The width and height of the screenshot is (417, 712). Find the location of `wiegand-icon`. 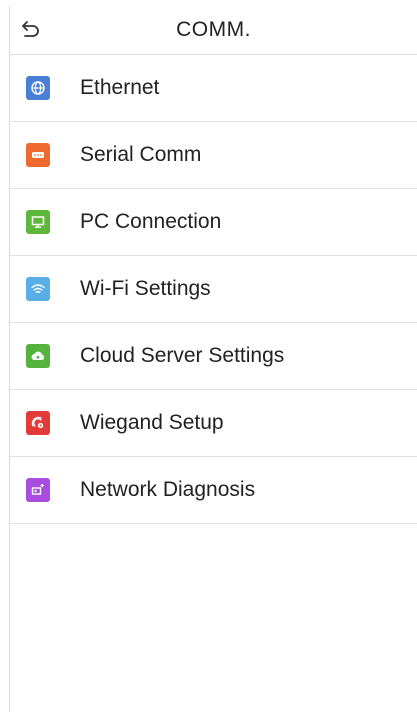

wiegand-icon is located at coordinates (38, 423).